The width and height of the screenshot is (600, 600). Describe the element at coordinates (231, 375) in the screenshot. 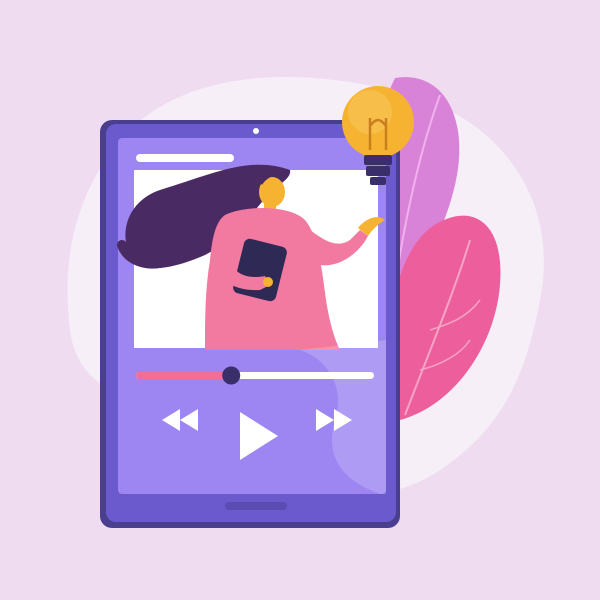

I see `progress-handle` at that location.